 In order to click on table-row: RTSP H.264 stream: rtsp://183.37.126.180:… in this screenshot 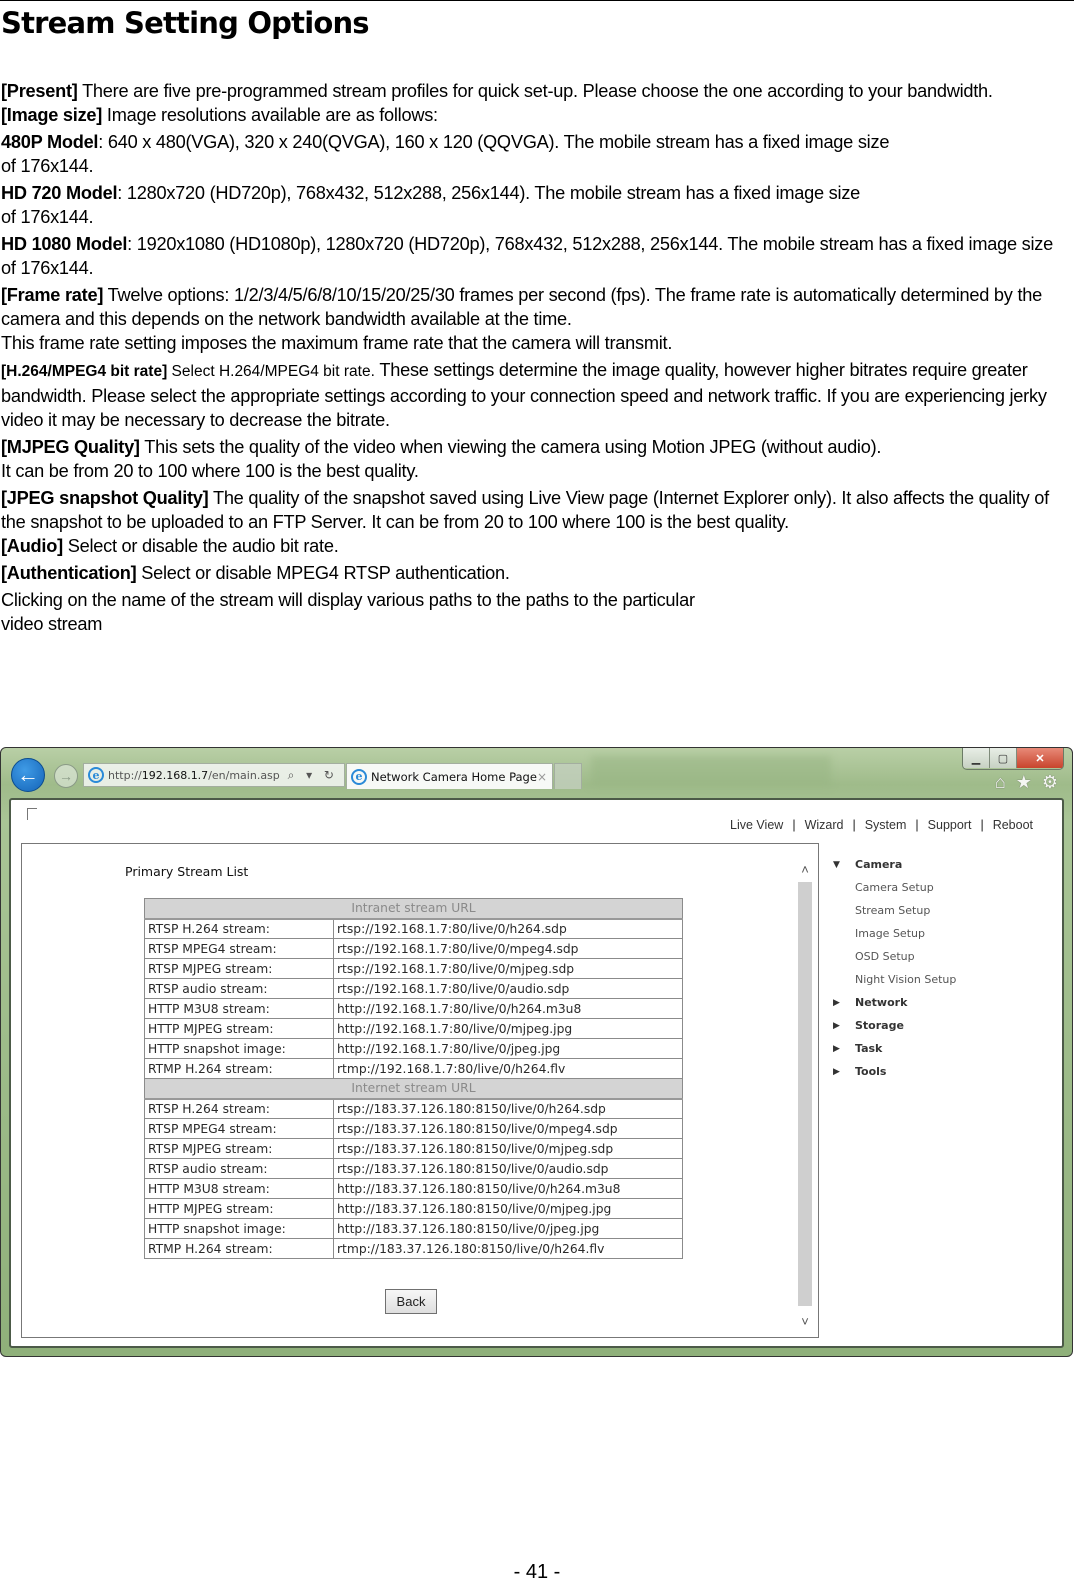, I will do `click(413, 1108)`.